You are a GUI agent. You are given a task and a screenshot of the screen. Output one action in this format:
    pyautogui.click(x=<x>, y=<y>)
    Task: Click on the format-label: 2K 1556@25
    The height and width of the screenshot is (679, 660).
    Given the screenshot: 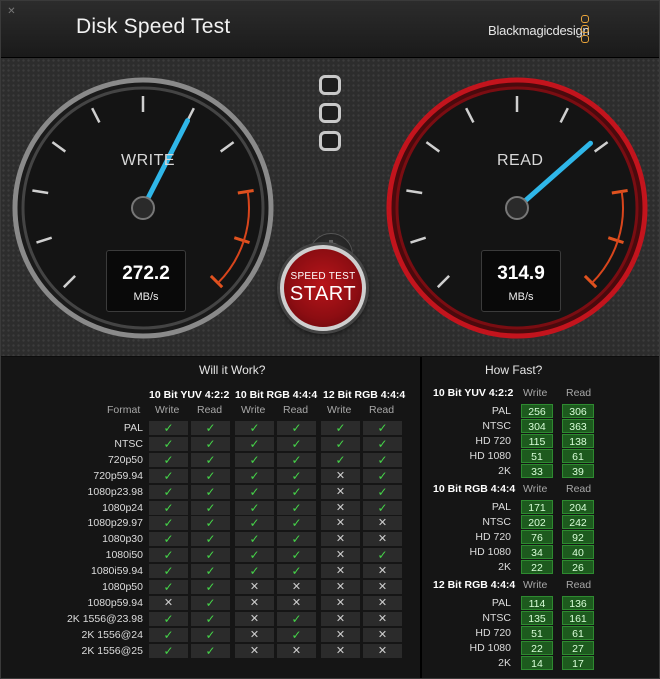 What is the action you would take?
    pyautogui.click(x=112, y=650)
    